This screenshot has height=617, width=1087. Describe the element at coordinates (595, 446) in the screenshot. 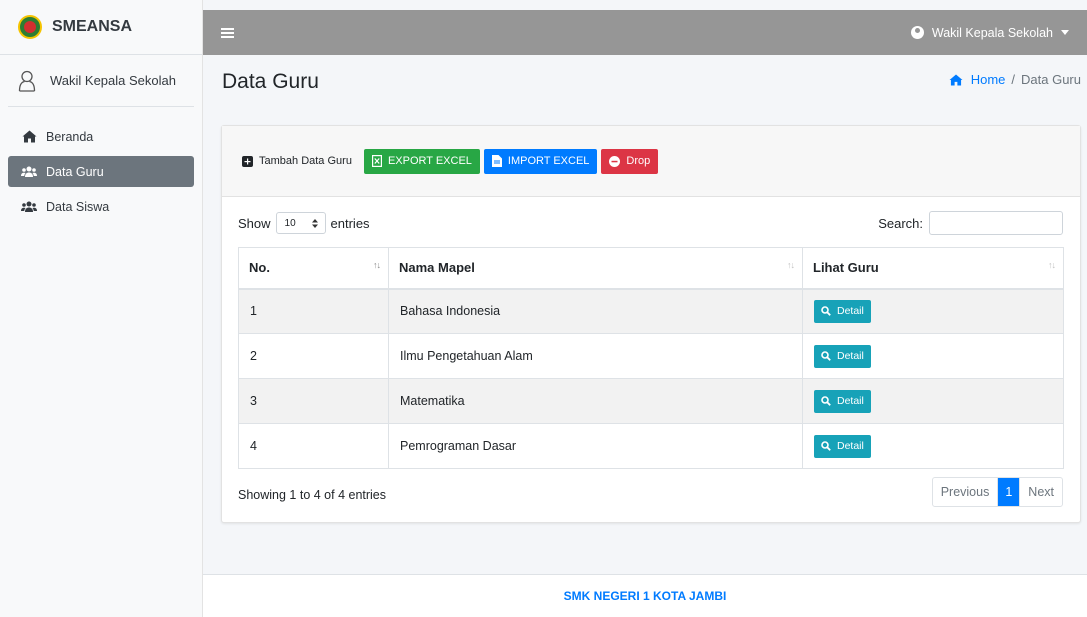

I see `cell-mapel: Pemrograman Dasar` at that location.